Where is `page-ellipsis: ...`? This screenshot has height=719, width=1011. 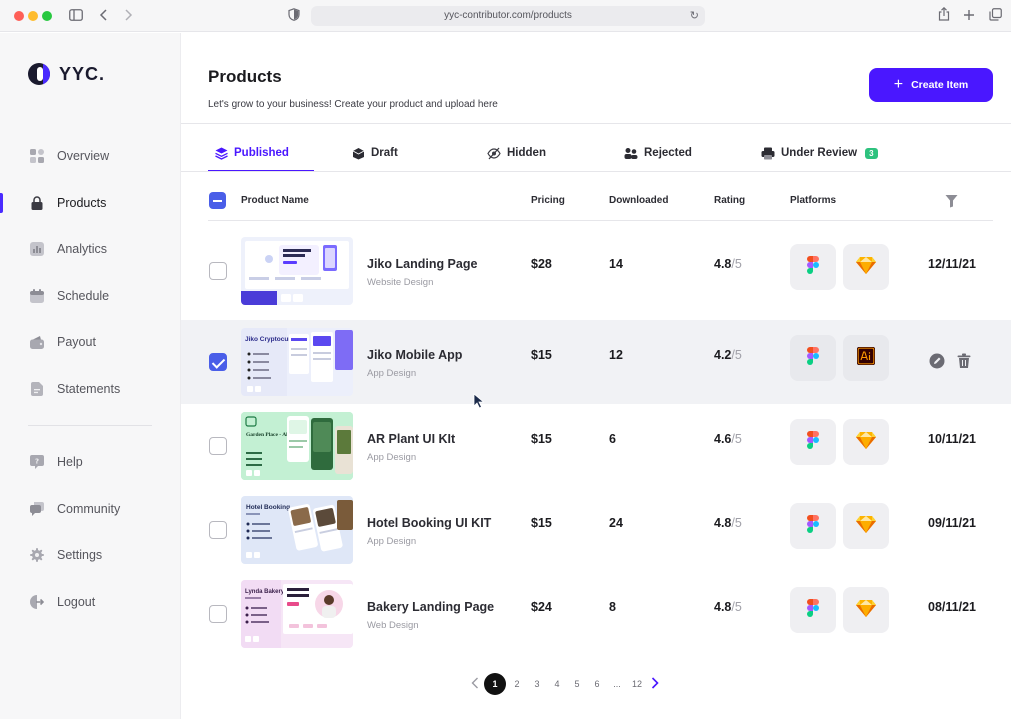
page-ellipsis: ... is located at coordinates (617, 684).